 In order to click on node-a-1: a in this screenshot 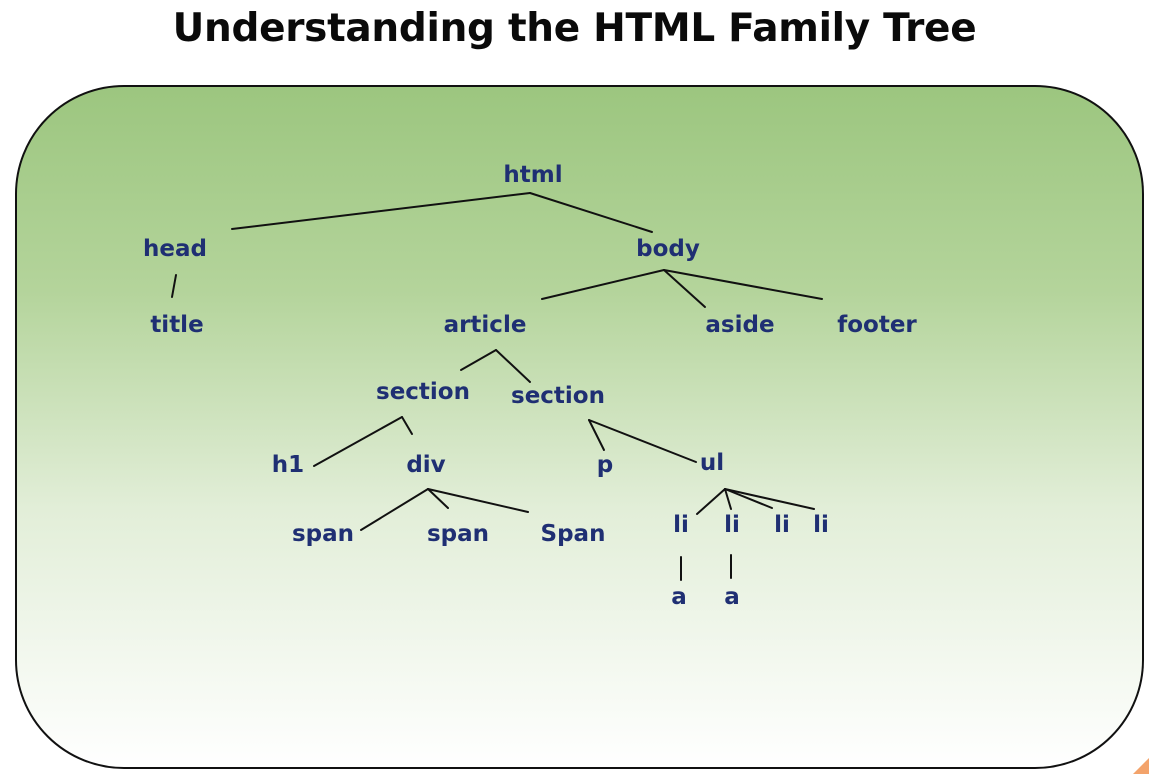, I will do `click(679, 597)`.